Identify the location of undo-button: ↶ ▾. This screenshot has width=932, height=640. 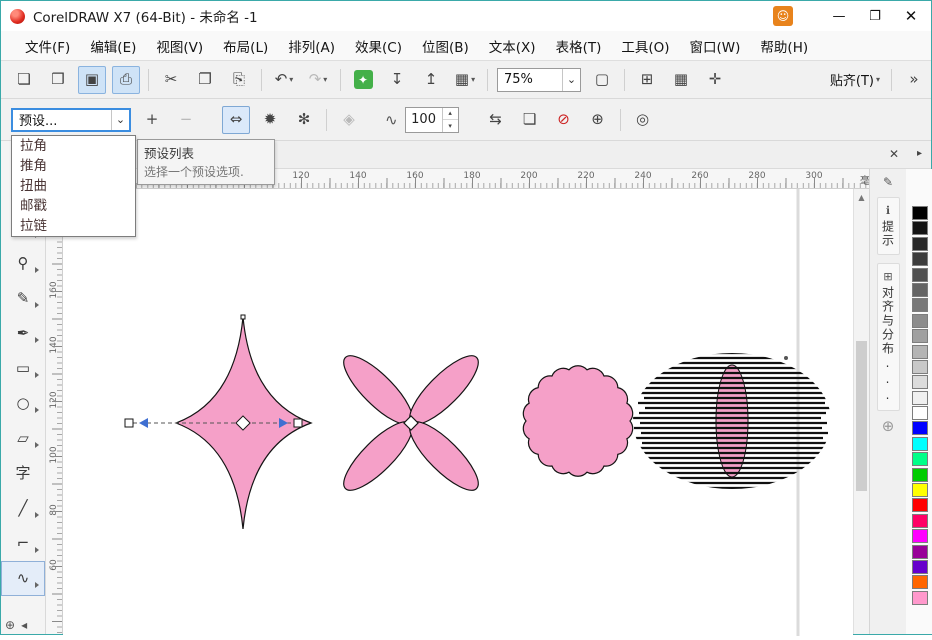
(284, 80).